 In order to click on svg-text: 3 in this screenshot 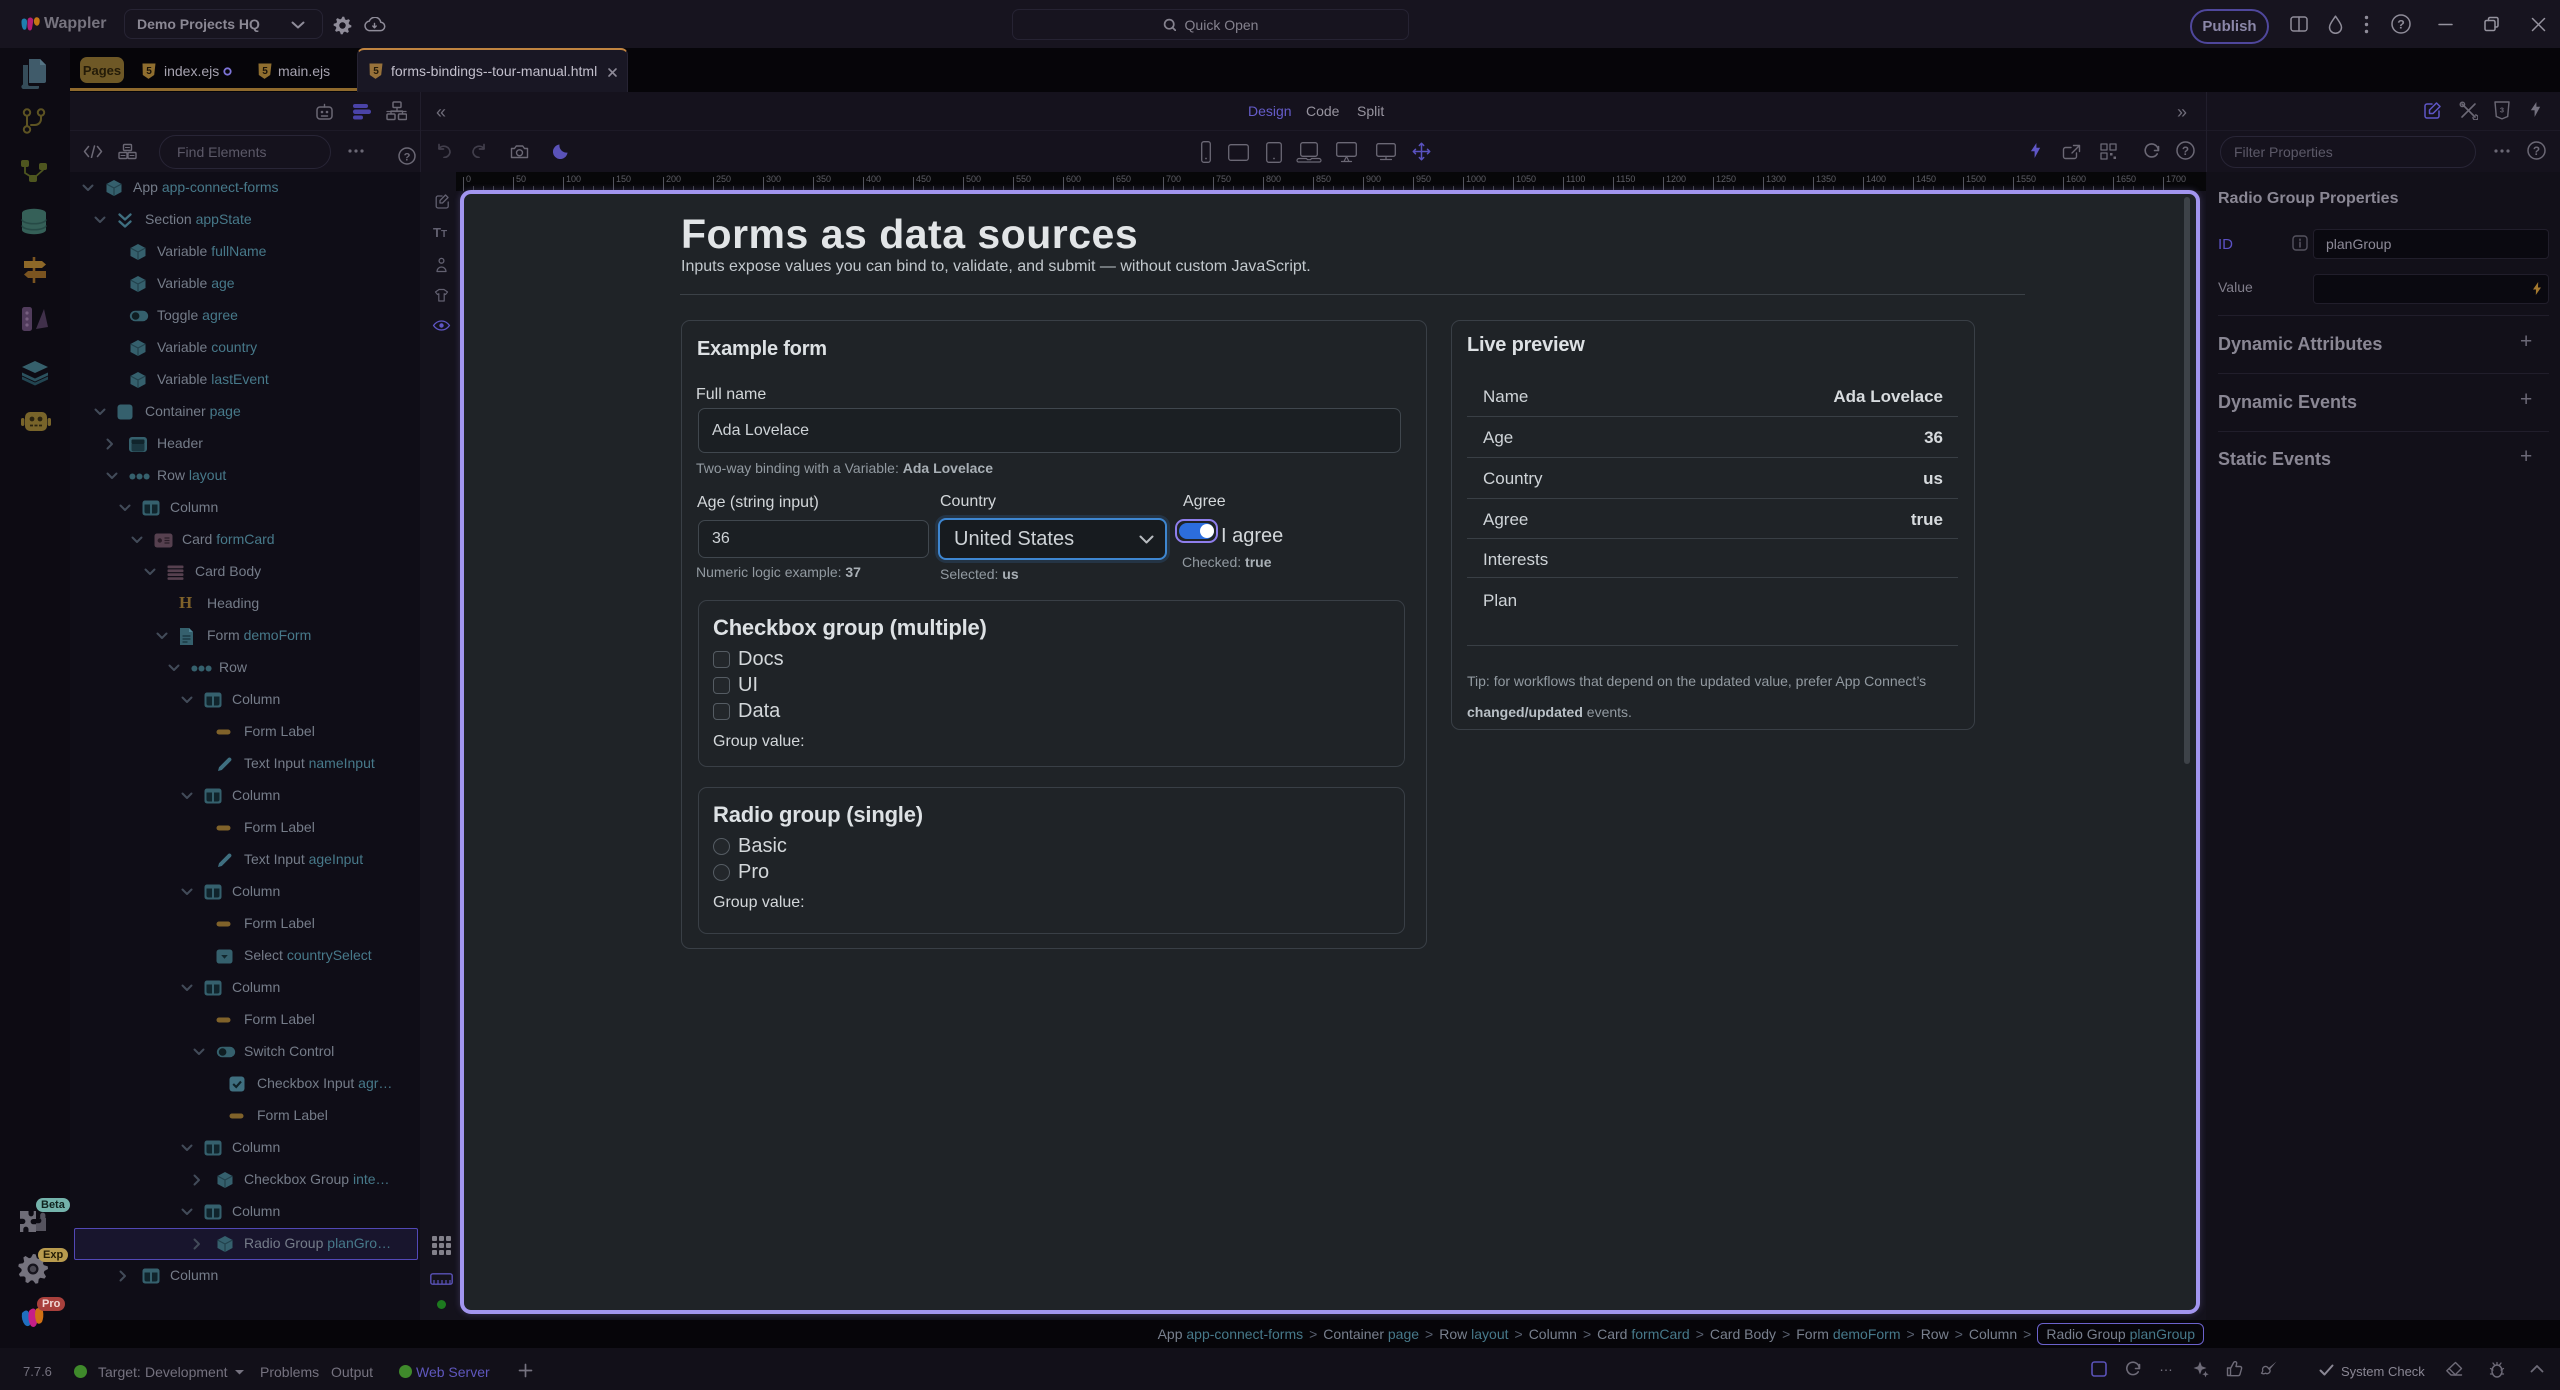, I will do `click(2502, 110)`.